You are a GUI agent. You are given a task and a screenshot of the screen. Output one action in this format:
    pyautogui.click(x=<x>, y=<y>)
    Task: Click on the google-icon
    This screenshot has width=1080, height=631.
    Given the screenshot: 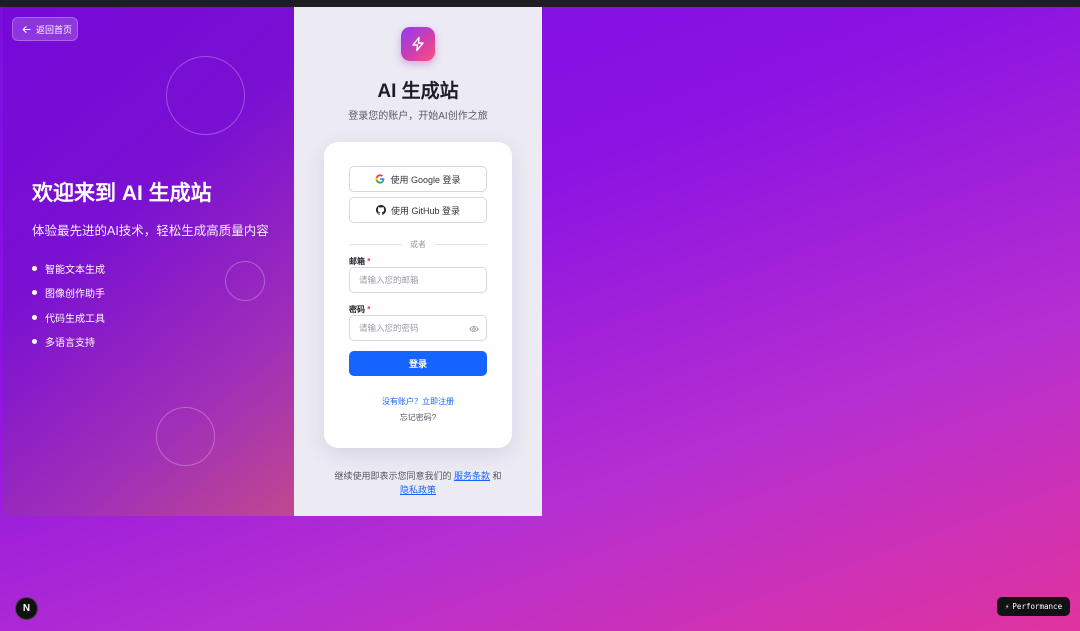 What is the action you would take?
    pyautogui.click(x=380, y=179)
    